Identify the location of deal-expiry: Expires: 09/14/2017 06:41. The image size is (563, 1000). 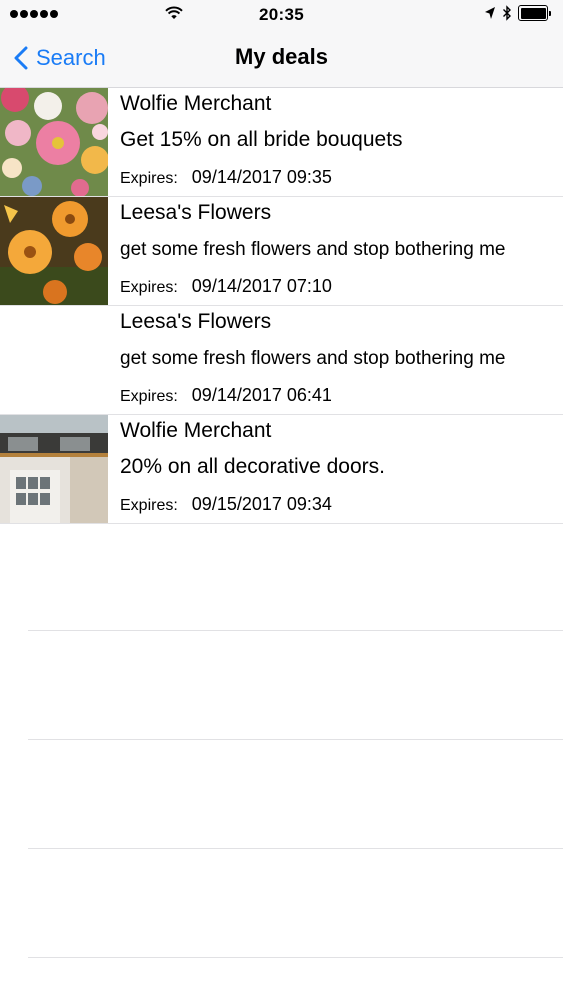
(226, 395).